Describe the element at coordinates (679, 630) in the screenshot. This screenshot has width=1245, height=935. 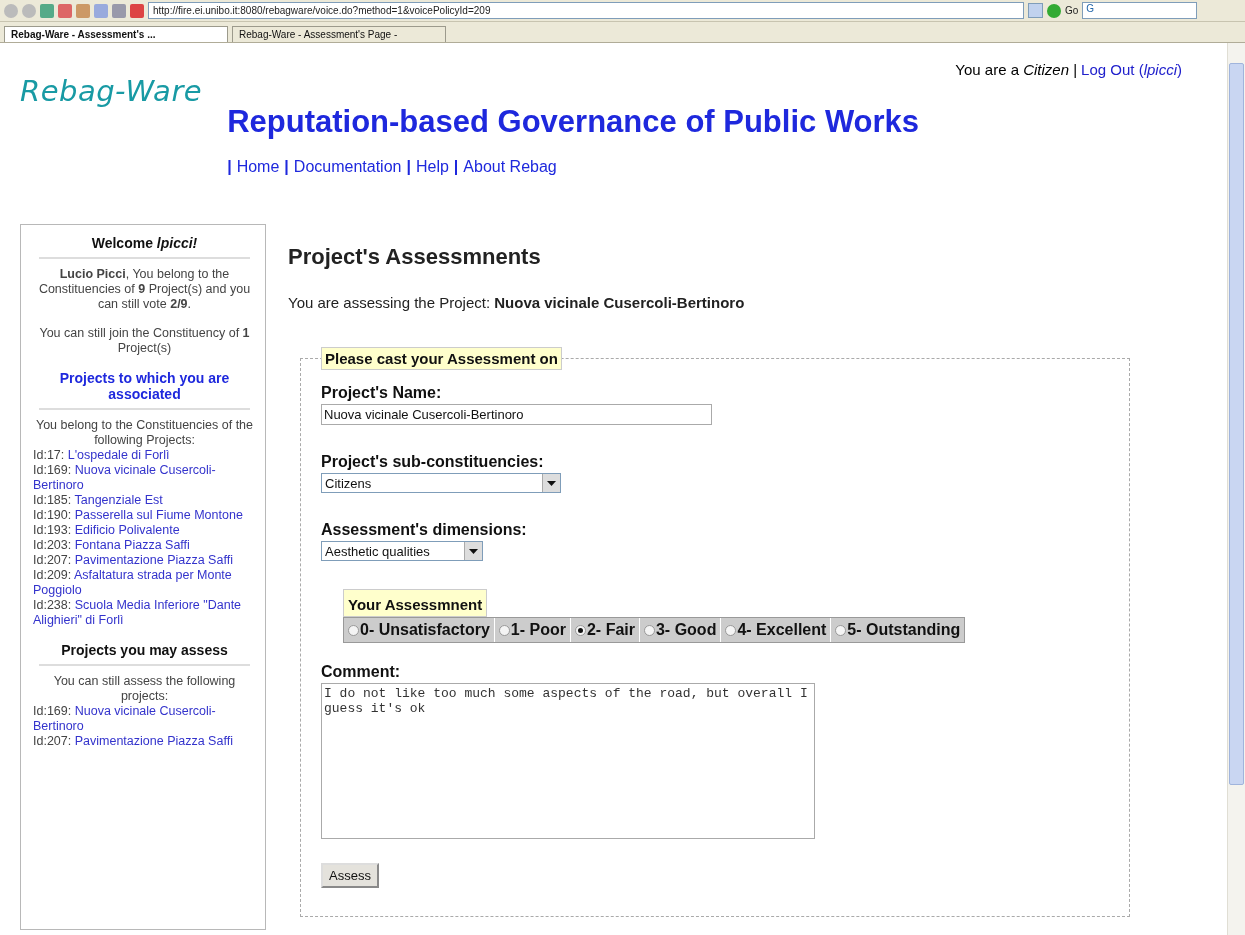
I see `rating-option: 3- Good` at that location.